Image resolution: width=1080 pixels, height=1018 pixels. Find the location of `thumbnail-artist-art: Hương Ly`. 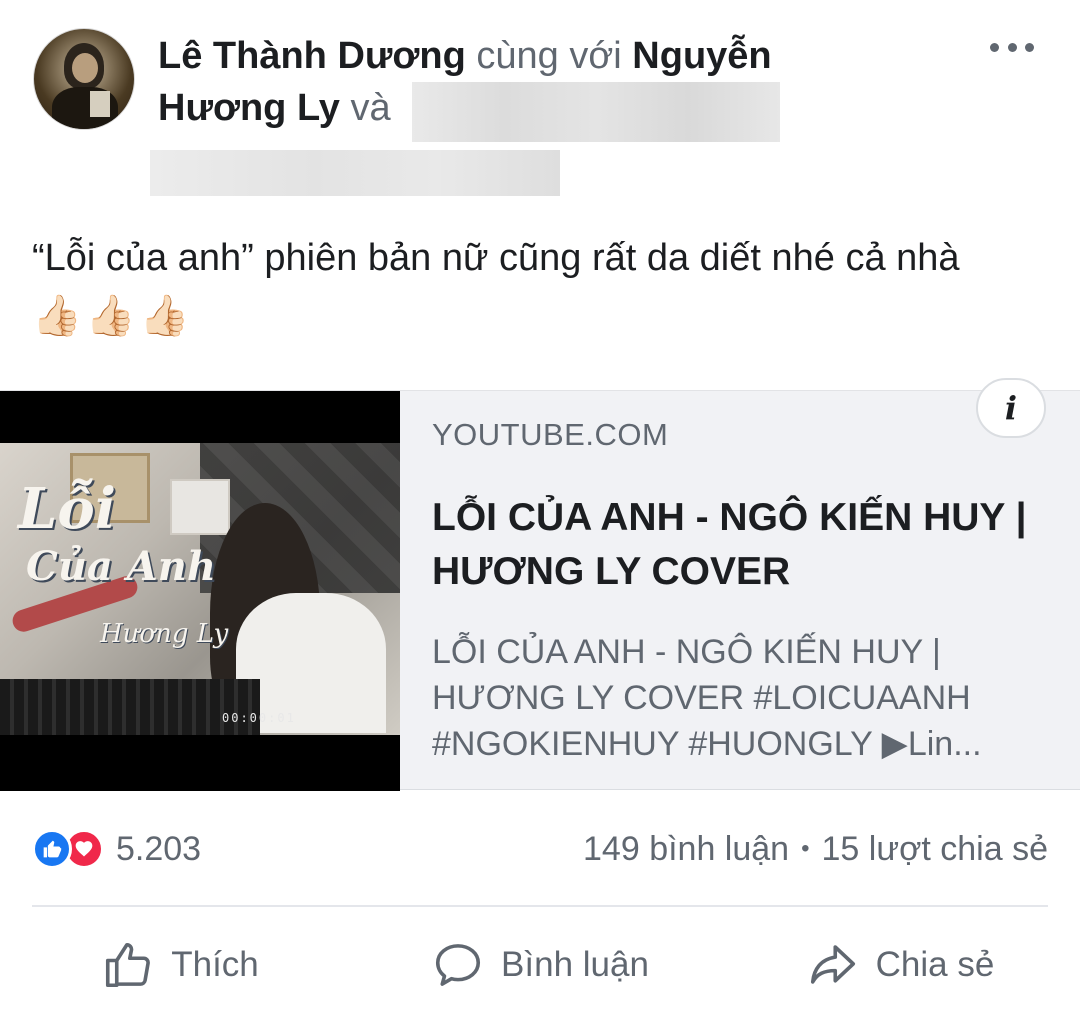

thumbnail-artist-art: Hương Ly is located at coordinates (164, 634).